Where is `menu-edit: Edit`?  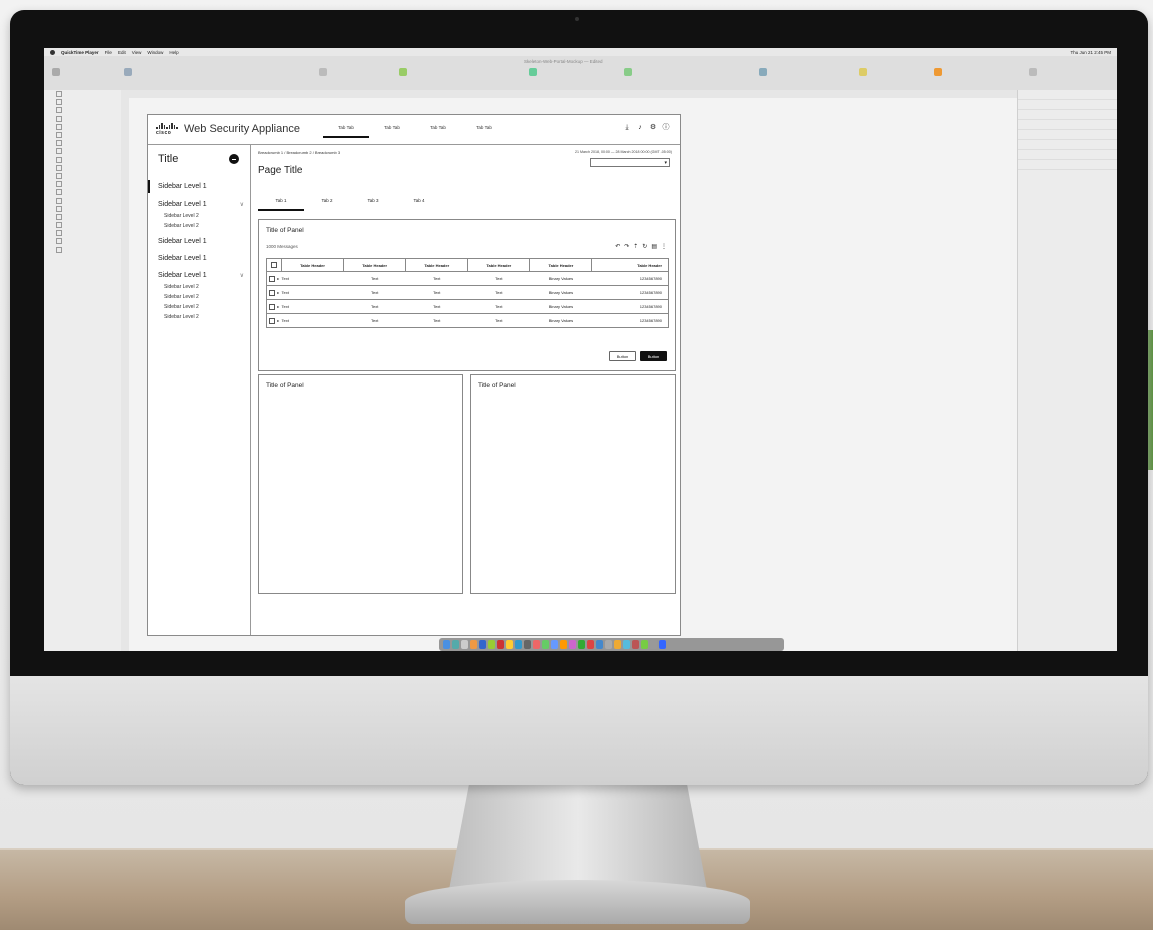
menu-edit: Edit is located at coordinates (122, 52).